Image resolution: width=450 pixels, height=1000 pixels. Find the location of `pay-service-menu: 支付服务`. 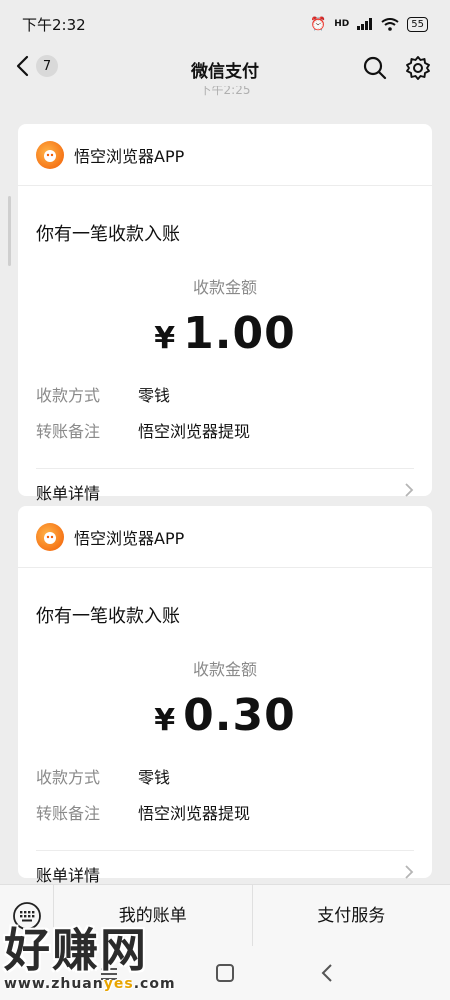

pay-service-menu: 支付服务 is located at coordinates (350, 915).